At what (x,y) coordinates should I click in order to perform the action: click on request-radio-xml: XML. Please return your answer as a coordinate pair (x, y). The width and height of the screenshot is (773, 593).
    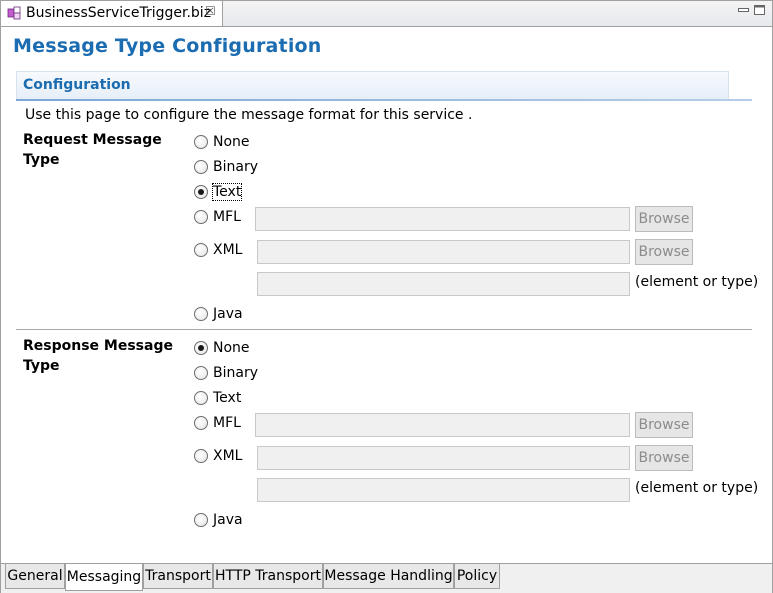
    Looking at the image, I should click on (218, 250).